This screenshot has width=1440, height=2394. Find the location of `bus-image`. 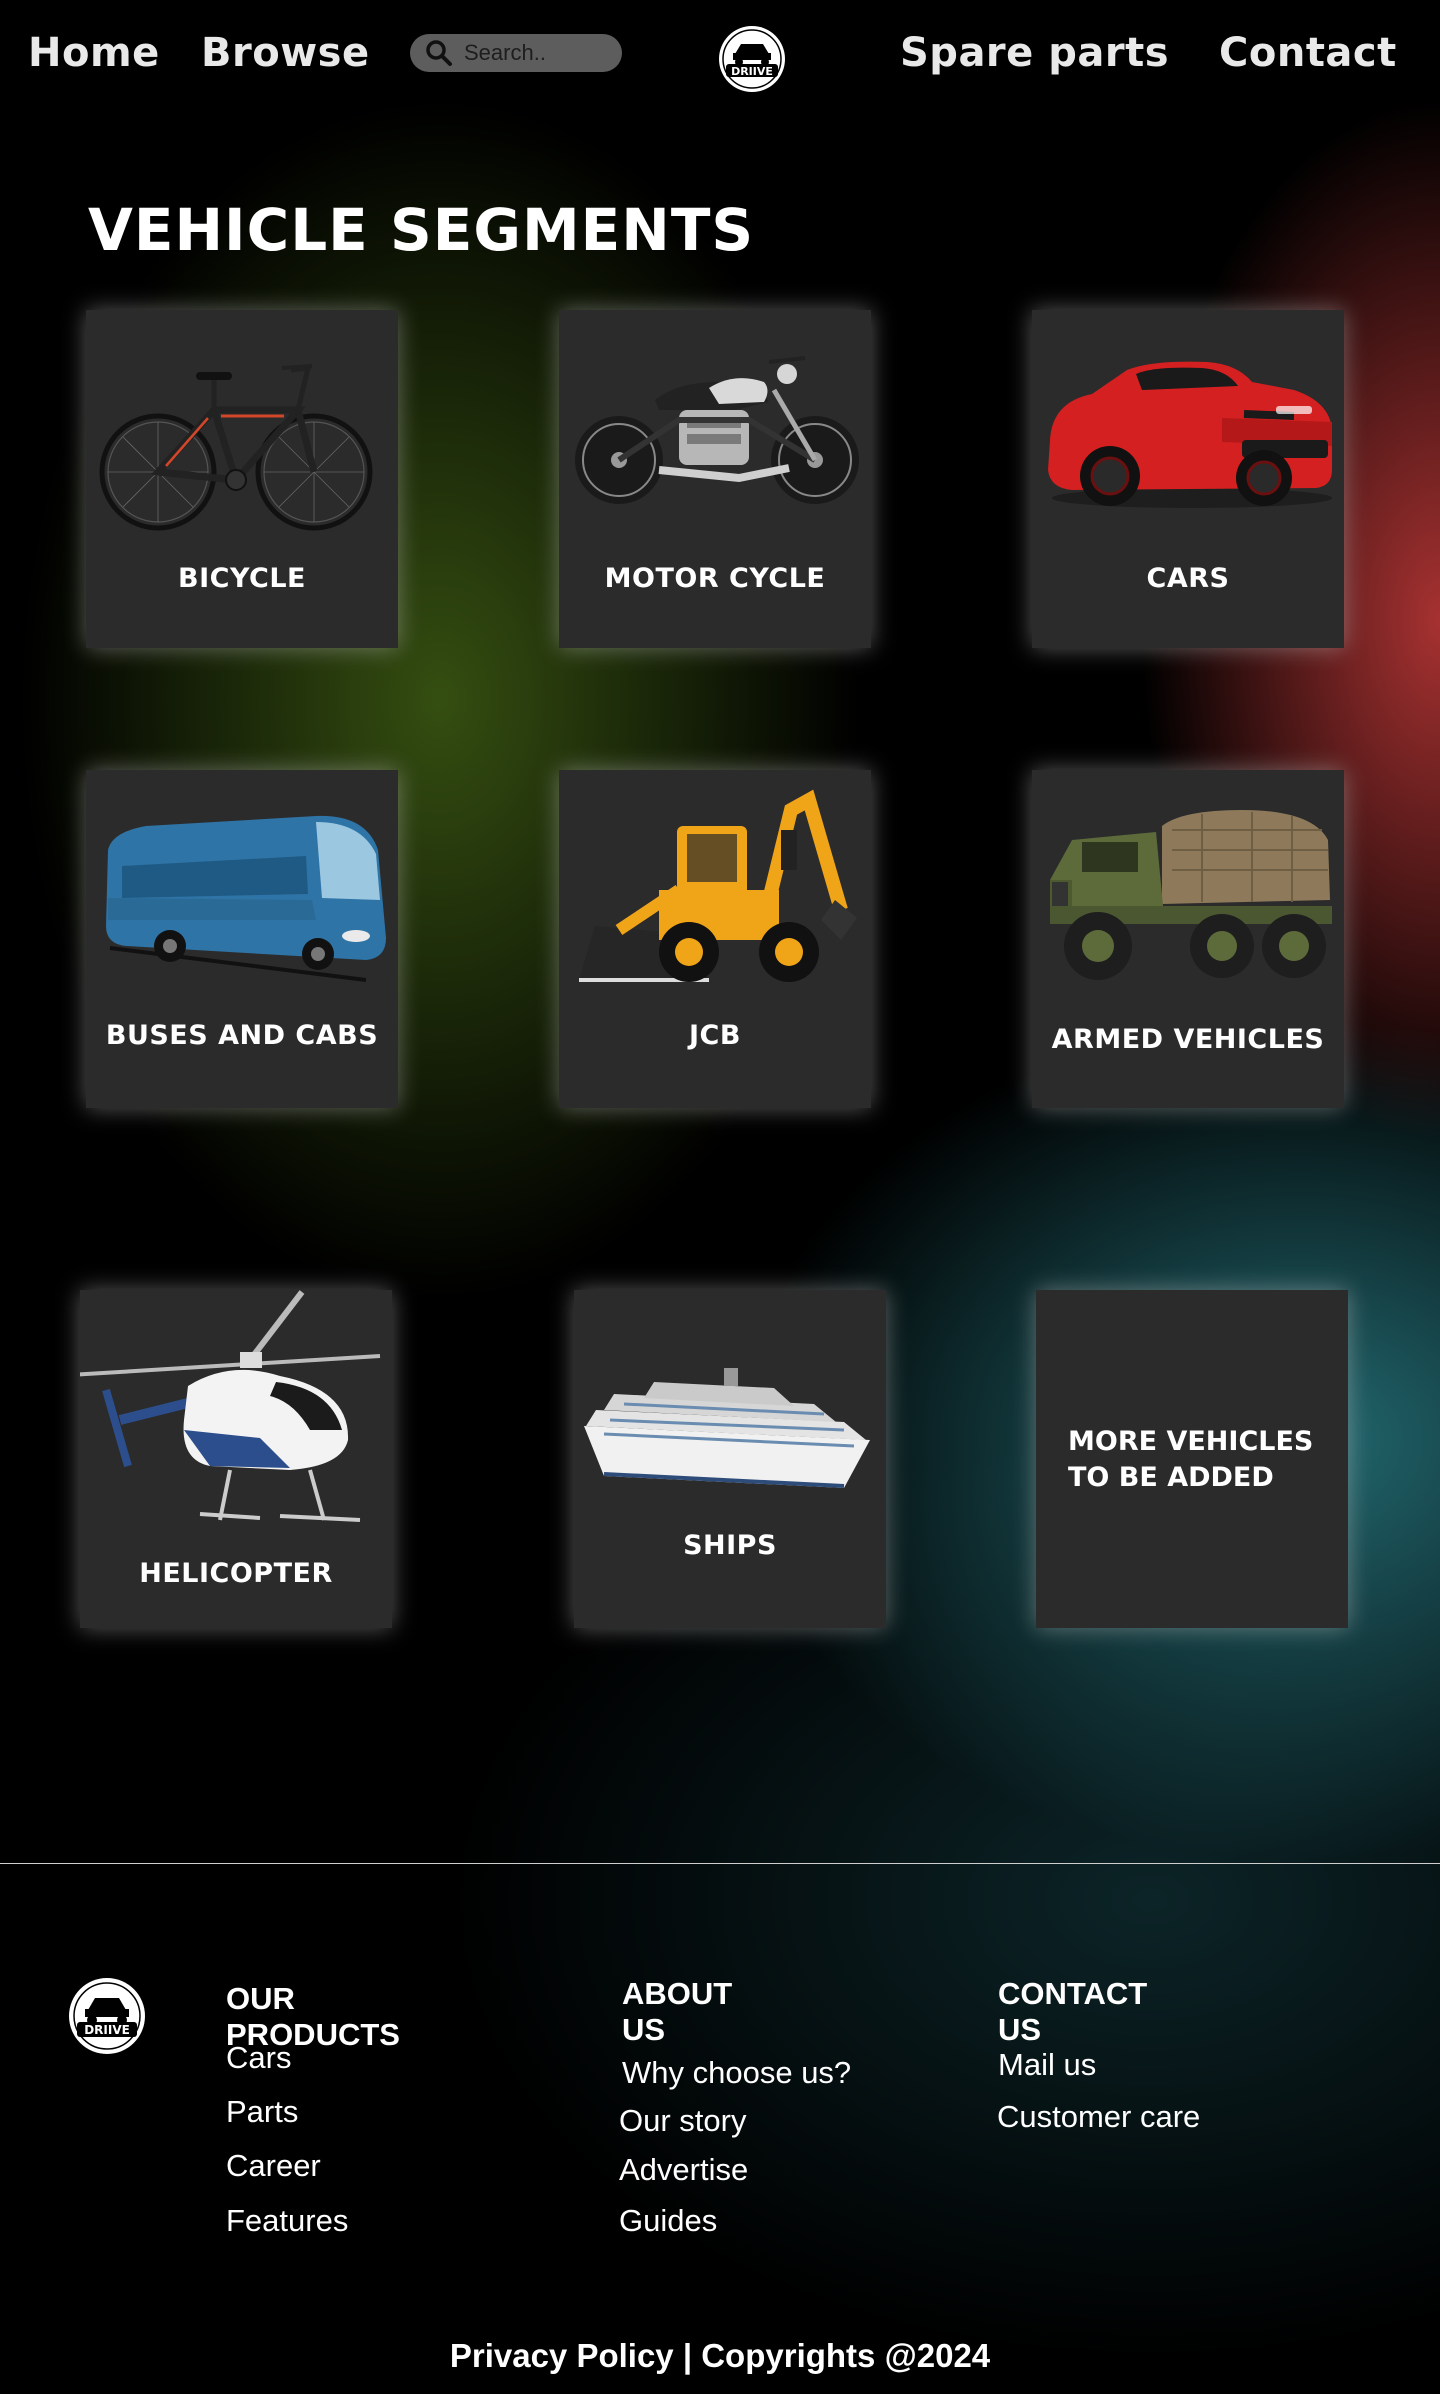

bus-image is located at coordinates (246, 898).